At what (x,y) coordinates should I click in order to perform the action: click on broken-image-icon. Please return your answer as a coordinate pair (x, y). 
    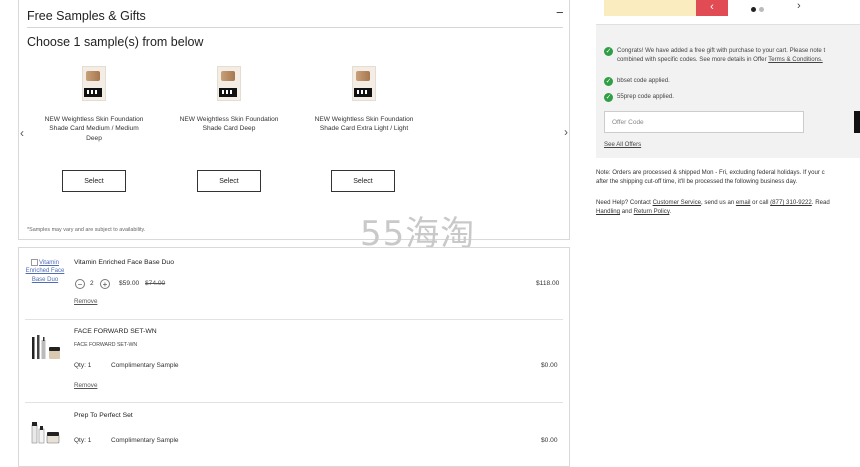
    Looking at the image, I should click on (35, 262).